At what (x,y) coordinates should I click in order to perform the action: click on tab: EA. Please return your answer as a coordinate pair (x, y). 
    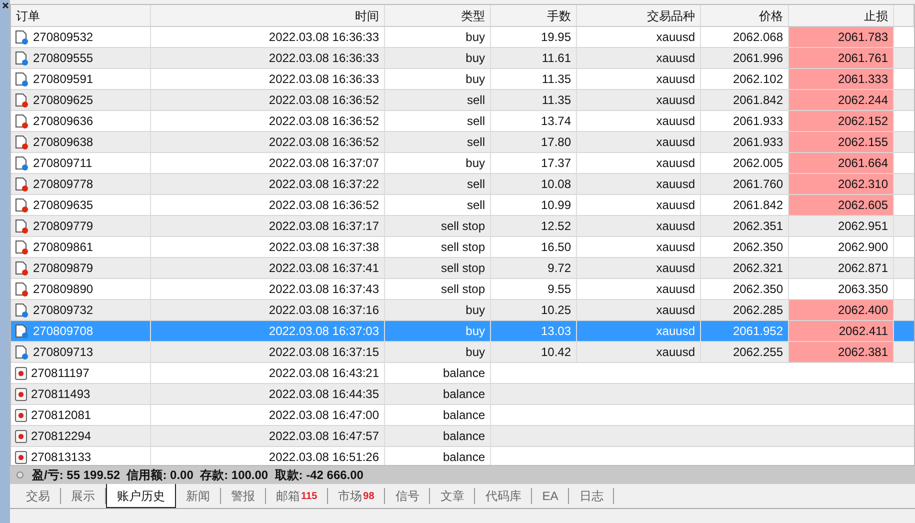
    Looking at the image, I should click on (551, 496).